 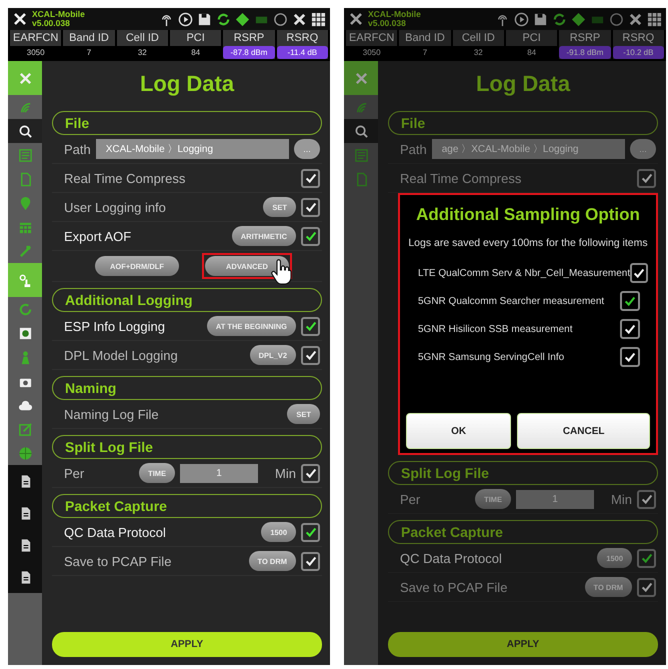 I want to click on hand-cursor-icon, so click(x=281, y=272).